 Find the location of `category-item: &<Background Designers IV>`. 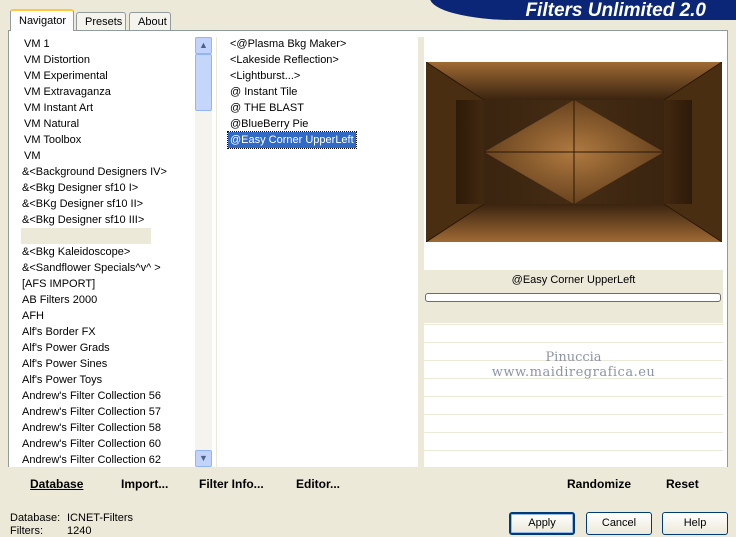

category-item: &<Background Designers IV> is located at coordinates (94, 172).